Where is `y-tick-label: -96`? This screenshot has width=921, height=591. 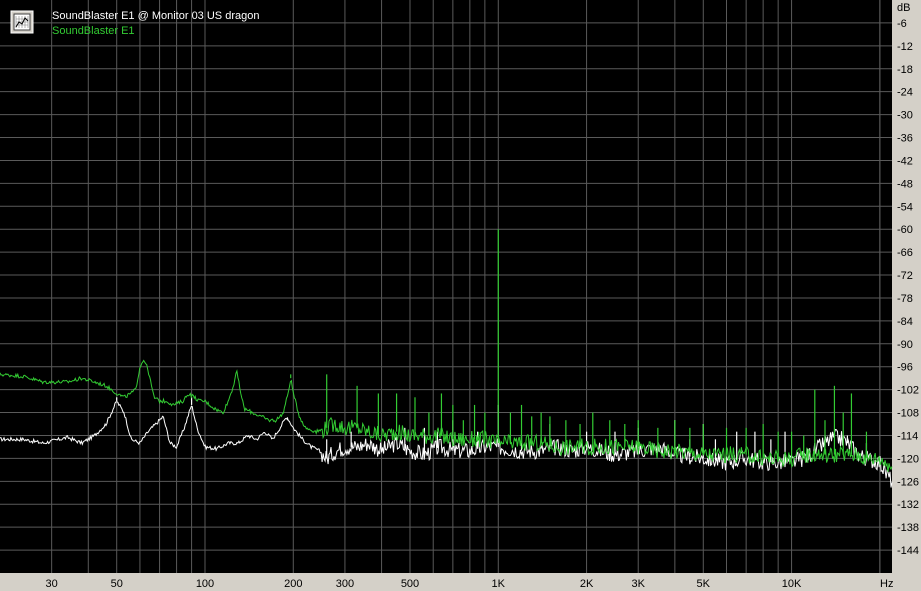 y-tick-label: -96 is located at coordinates (905, 368).